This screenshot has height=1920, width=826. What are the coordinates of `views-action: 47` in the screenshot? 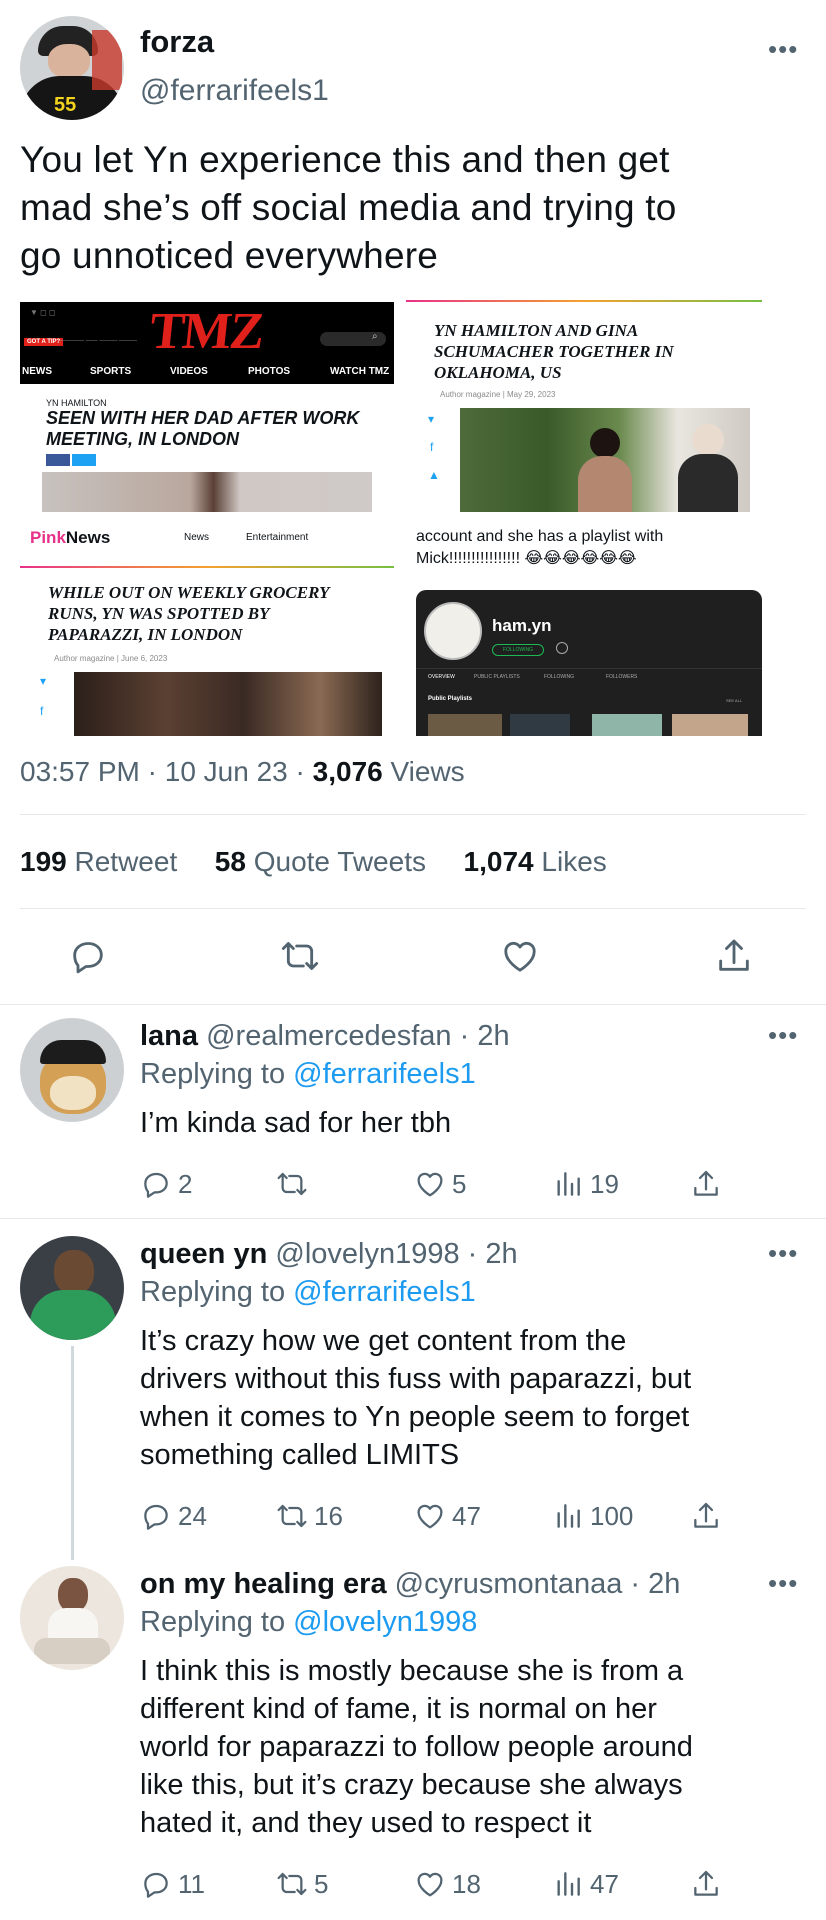 It's located at (585, 1884).